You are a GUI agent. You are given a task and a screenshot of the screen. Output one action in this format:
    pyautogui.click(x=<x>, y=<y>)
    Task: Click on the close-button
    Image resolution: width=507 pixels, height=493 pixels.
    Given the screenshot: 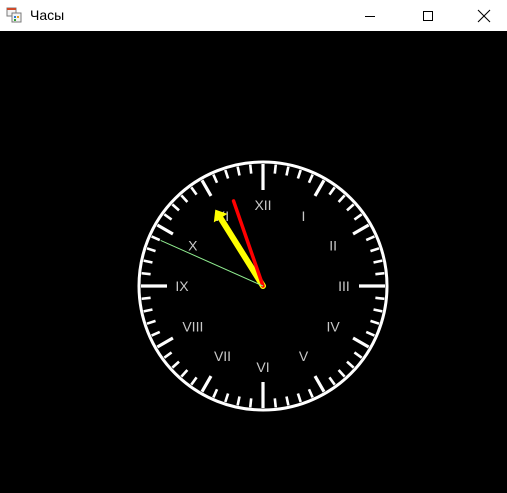 What is the action you would take?
    pyautogui.click(x=484, y=15)
    